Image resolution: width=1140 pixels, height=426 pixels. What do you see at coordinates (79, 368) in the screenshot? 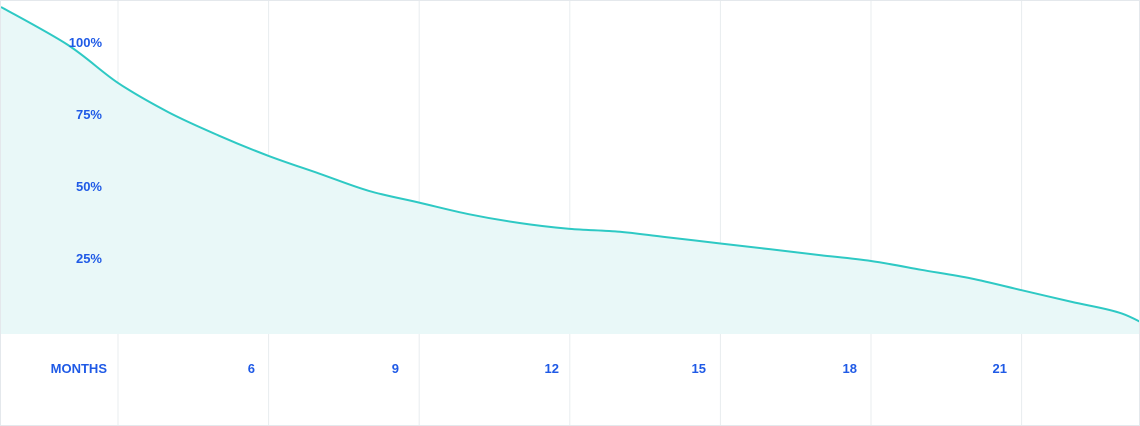
I see `x-axis-title: MONTHS` at bounding box center [79, 368].